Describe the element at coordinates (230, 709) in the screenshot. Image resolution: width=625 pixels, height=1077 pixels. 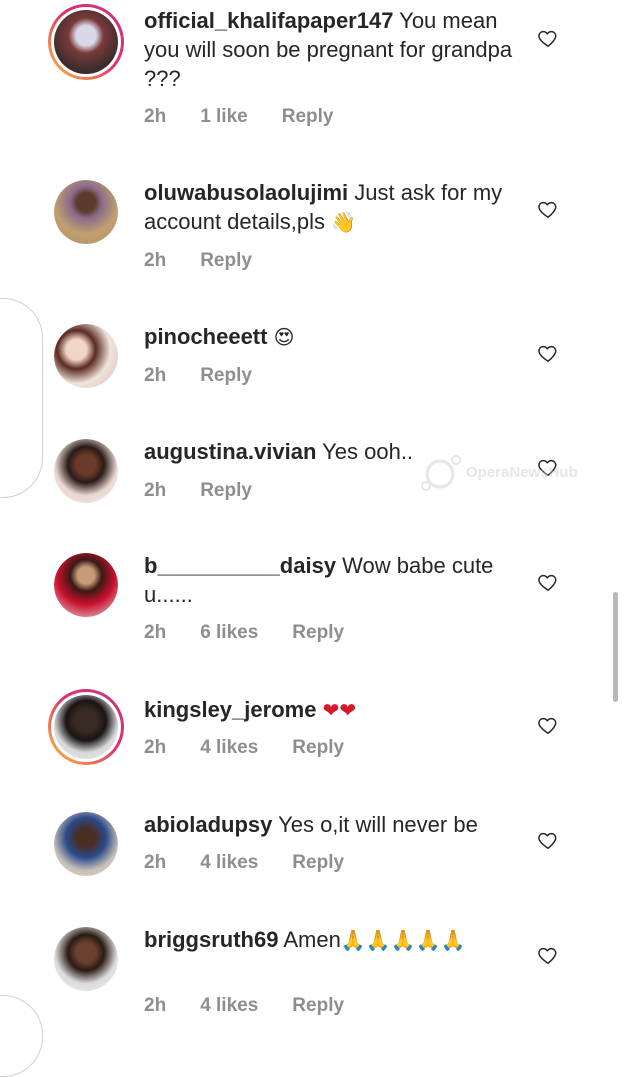
I see `comment-username: kingsley_jerome` at that location.